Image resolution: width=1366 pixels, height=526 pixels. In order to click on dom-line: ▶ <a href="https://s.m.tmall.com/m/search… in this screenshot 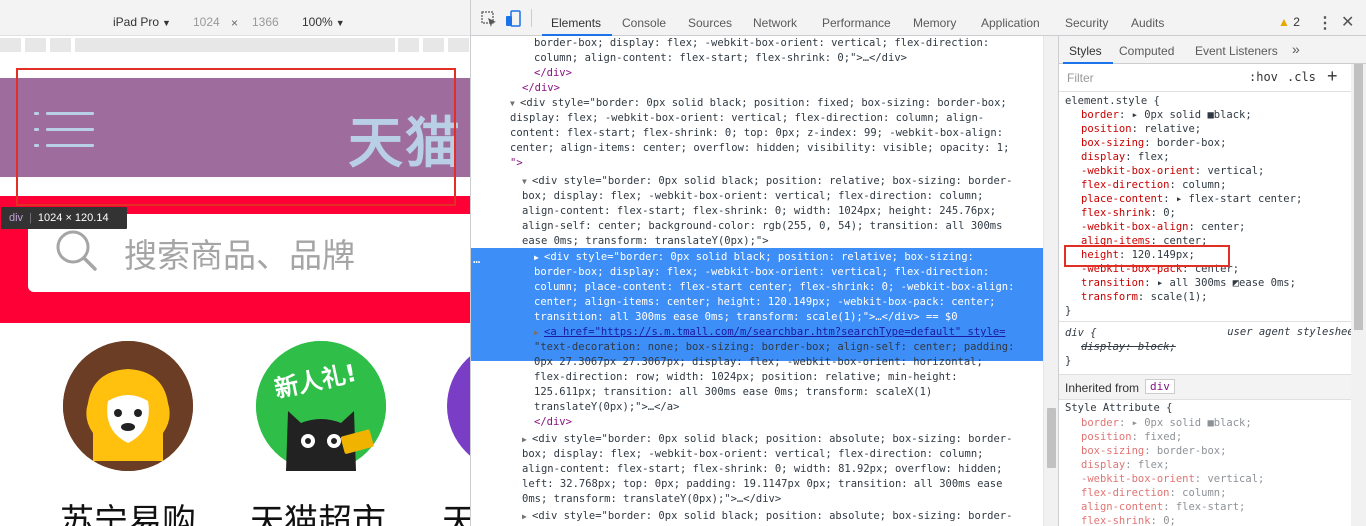, I will do `click(769, 332)`.